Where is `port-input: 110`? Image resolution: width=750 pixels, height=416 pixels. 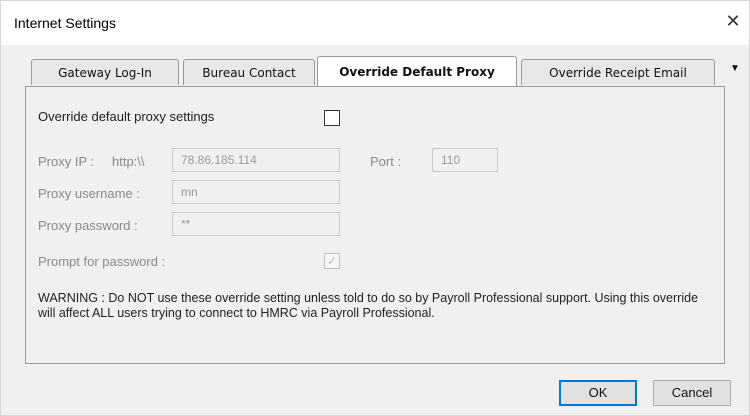
port-input: 110 is located at coordinates (465, 160).